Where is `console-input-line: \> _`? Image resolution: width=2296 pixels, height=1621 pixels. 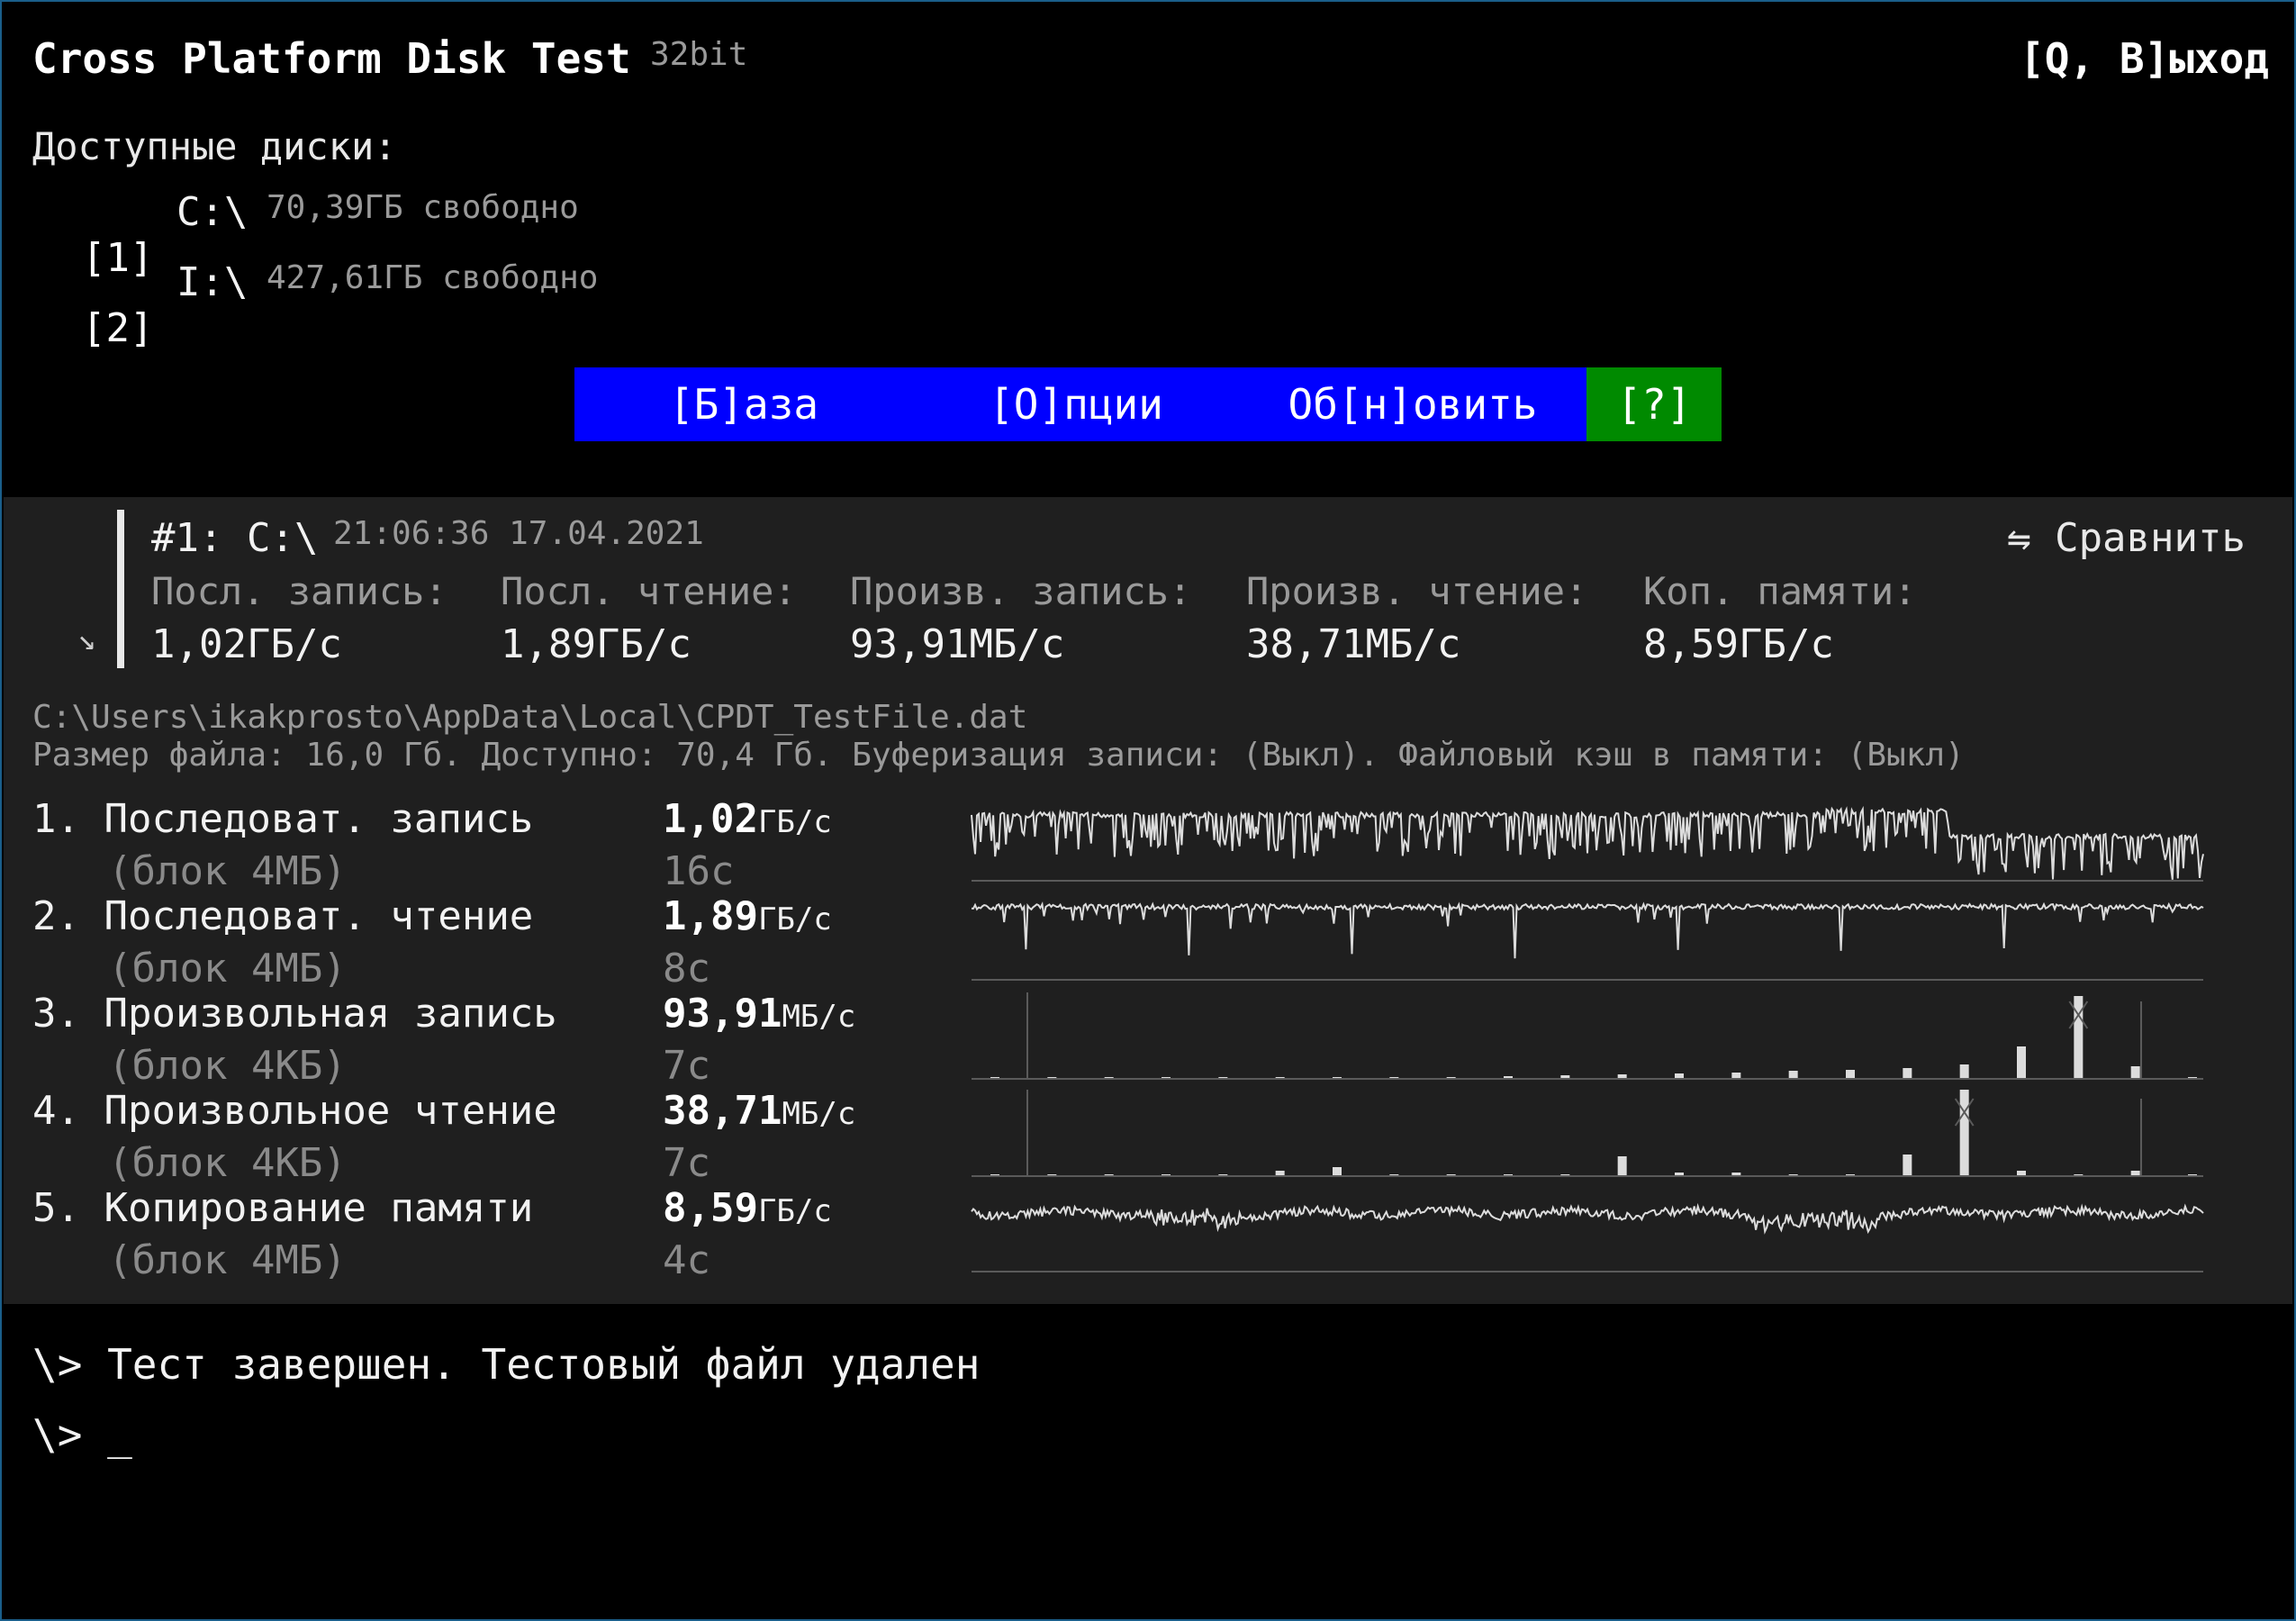 console-input-line: \> _ is located at coordinates (82, 1435).